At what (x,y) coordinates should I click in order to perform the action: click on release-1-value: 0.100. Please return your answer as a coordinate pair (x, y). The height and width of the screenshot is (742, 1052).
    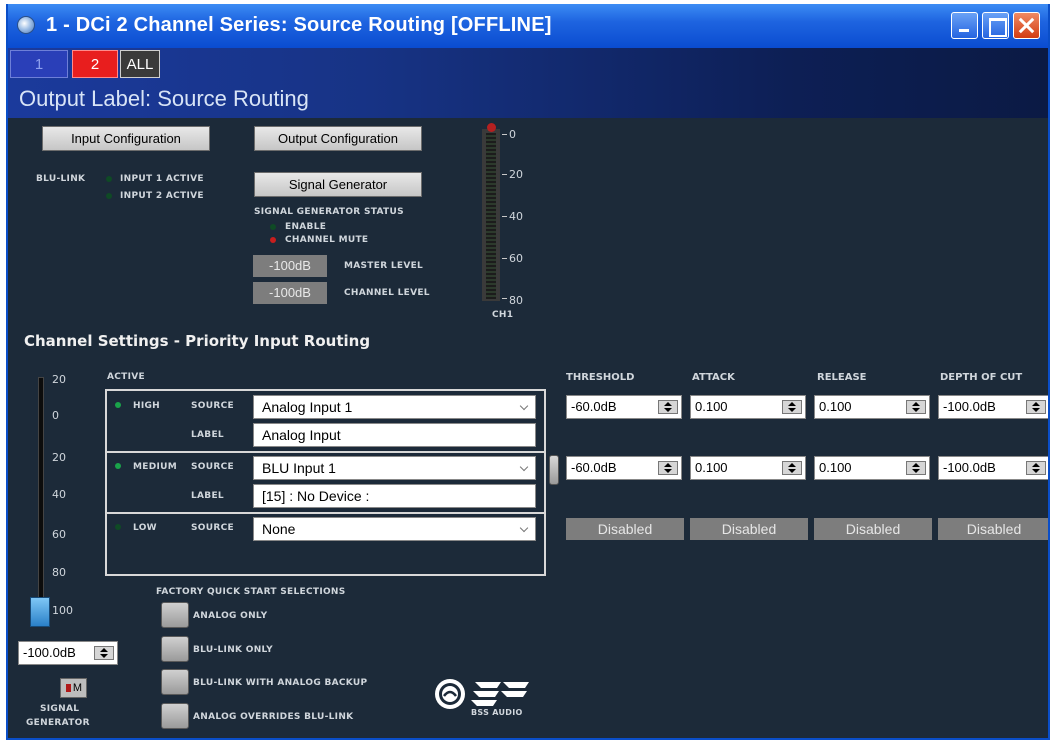
    Looking at the image, I should click on (835, 406).